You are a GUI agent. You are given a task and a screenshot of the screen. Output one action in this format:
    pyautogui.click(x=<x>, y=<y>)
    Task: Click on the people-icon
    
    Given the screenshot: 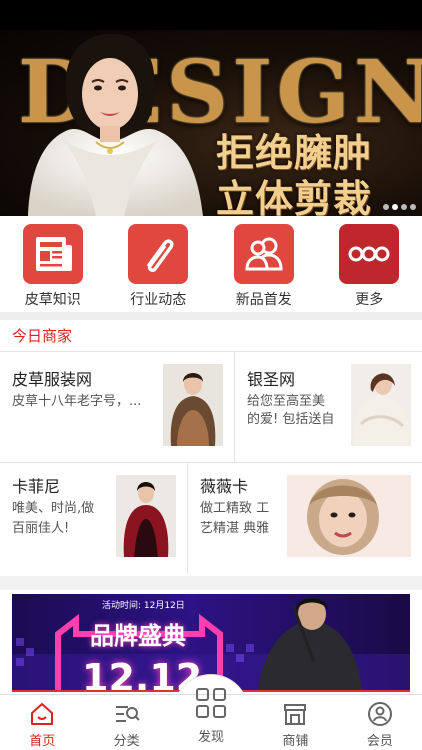 What is the action you would take?
    pyautogui.click(x=263, y=254)
    